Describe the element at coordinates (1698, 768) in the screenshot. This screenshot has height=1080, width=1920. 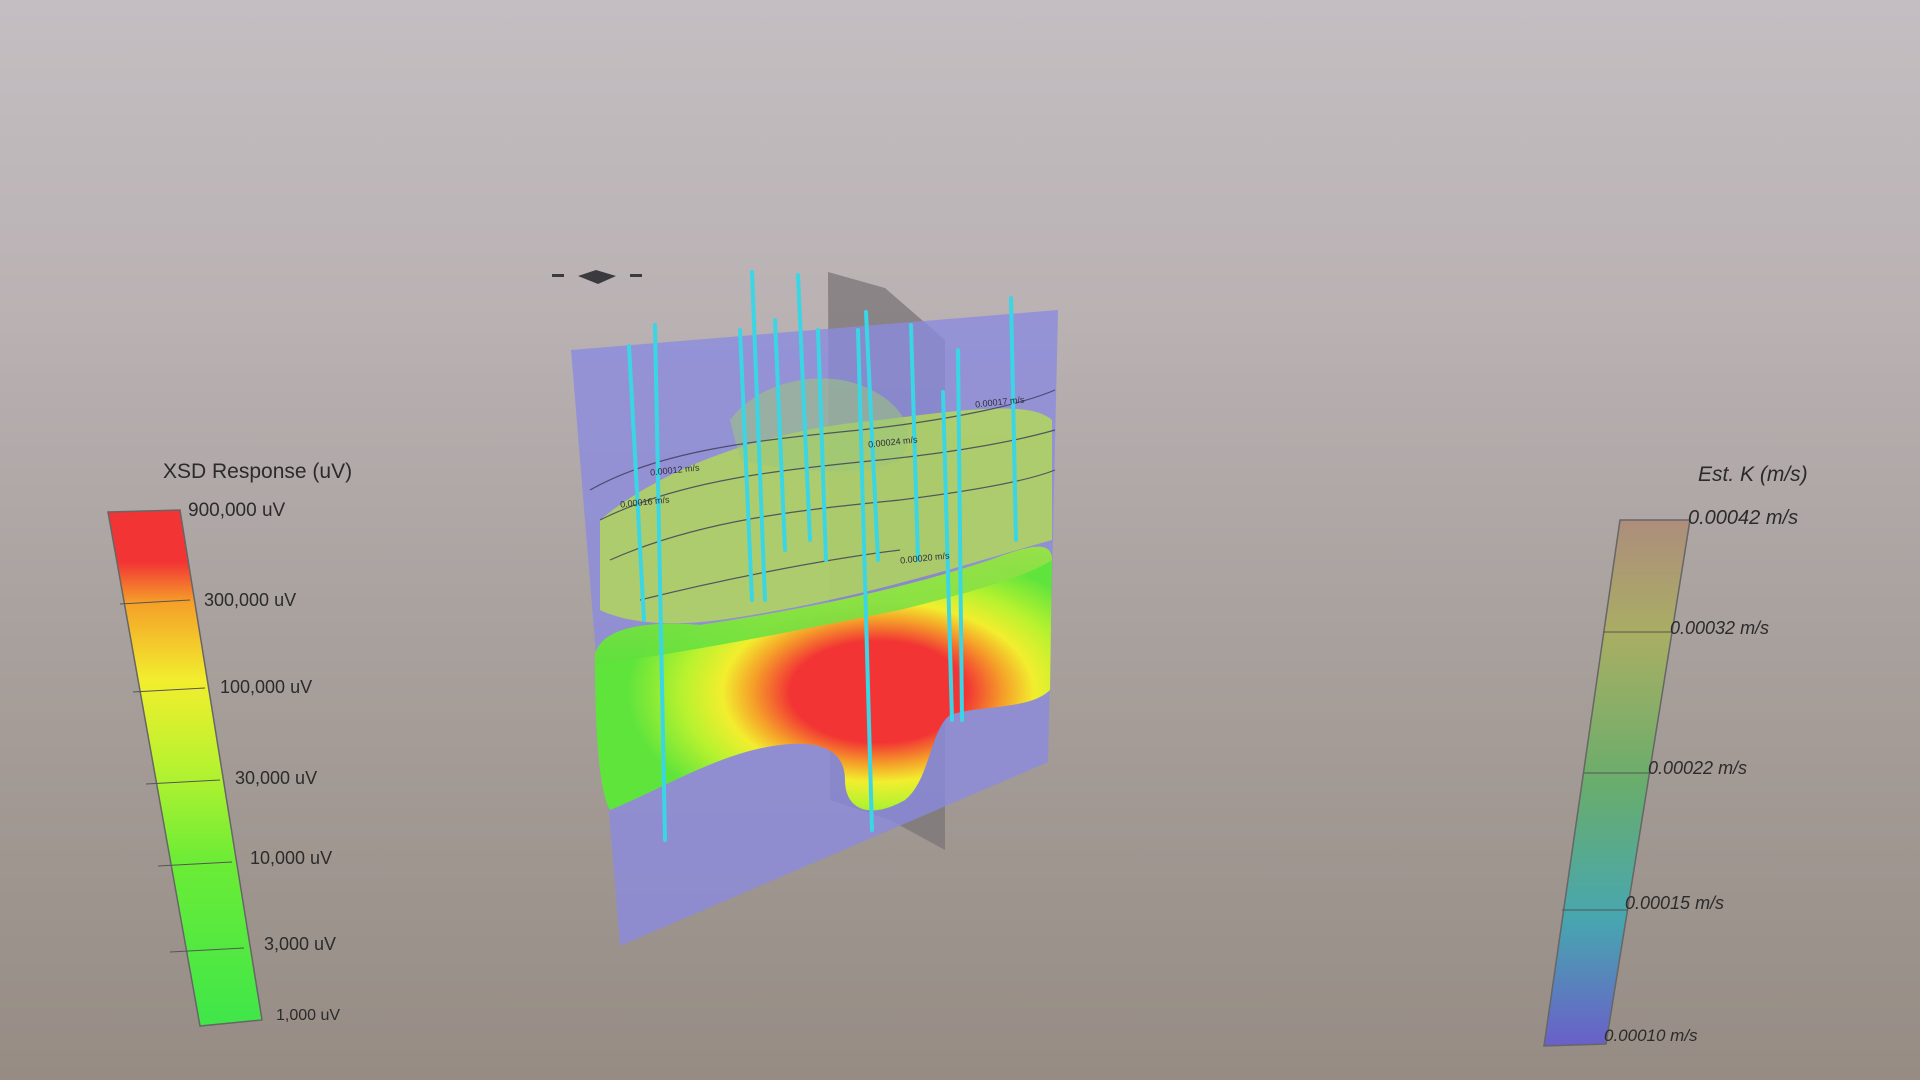
I see `estk-legend-tick-00022: 0.00022 m/s` at that location.